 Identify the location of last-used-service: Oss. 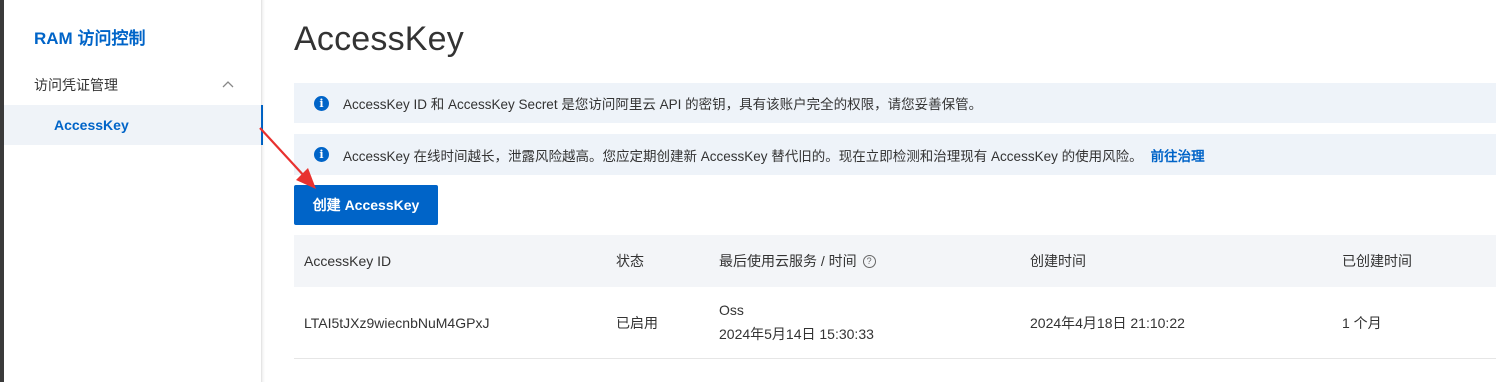
(731, 309).